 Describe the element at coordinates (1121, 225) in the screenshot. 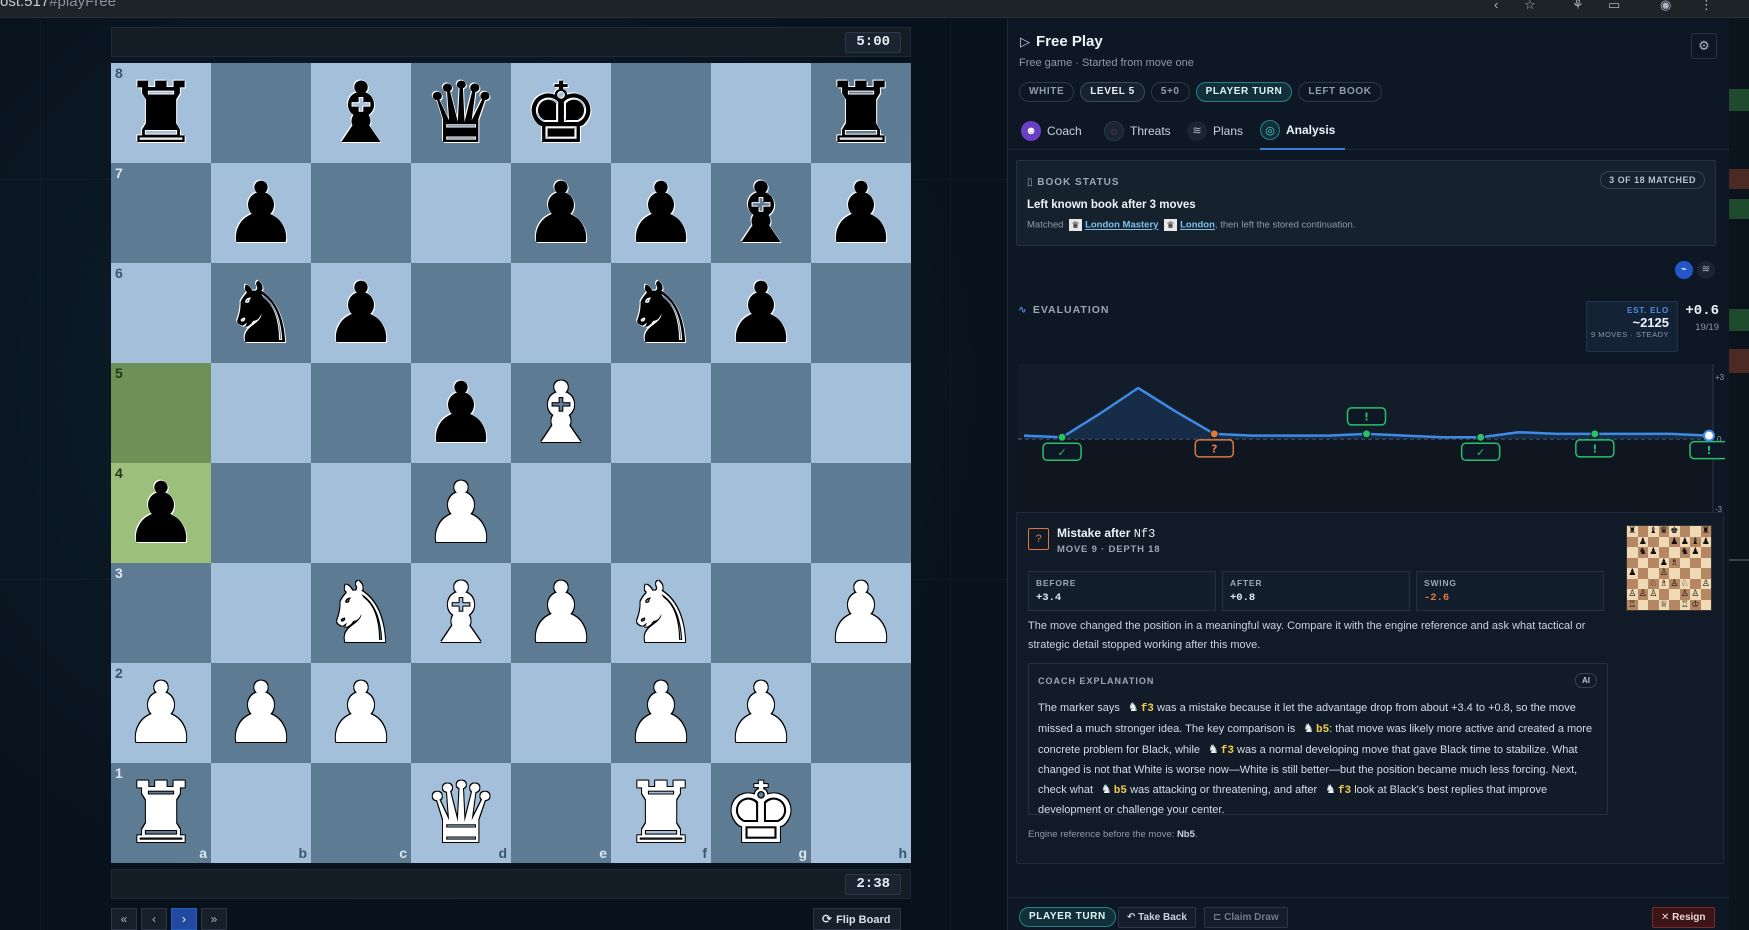

I see `book-line-link-1: London Mastery` at that location.